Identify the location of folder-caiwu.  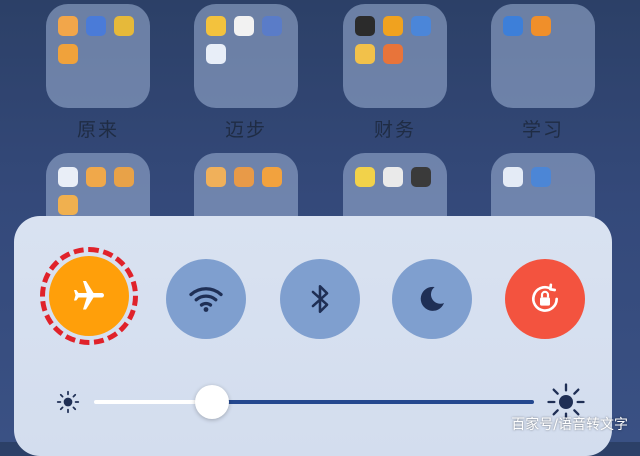
(395, 56).